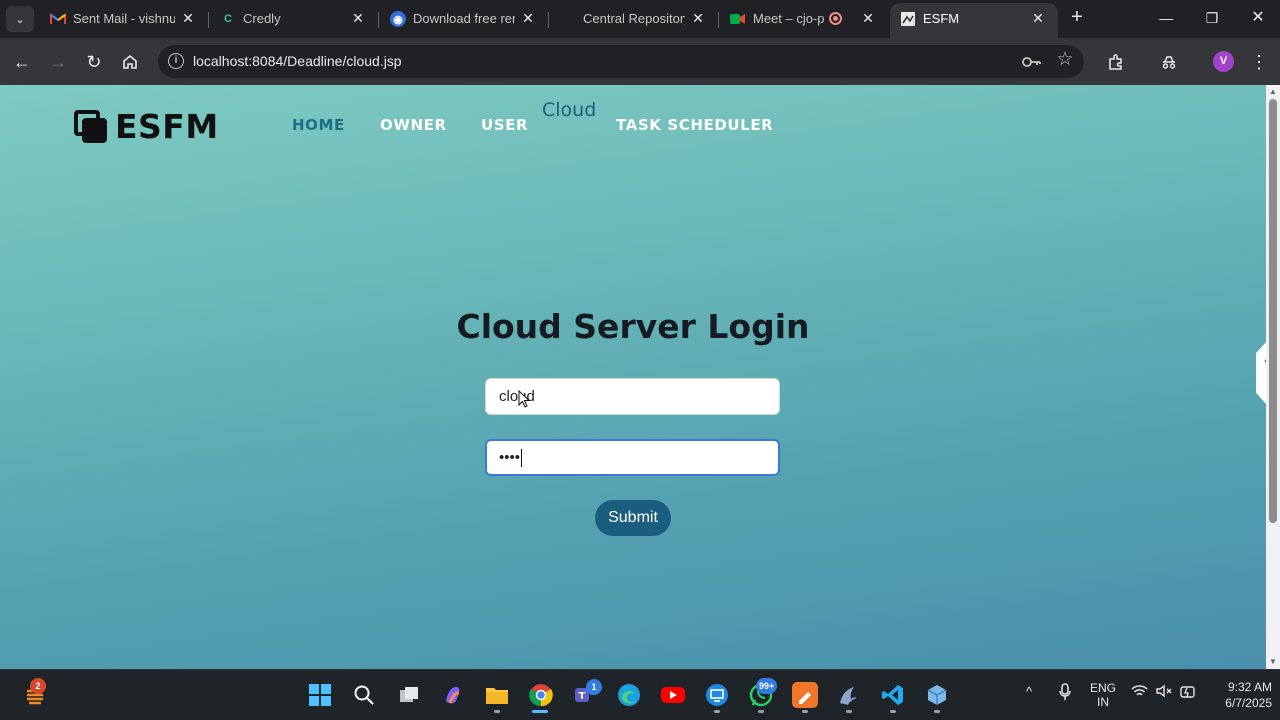  I want to click on login-title: Cloud Server Login, so click(633, 326).